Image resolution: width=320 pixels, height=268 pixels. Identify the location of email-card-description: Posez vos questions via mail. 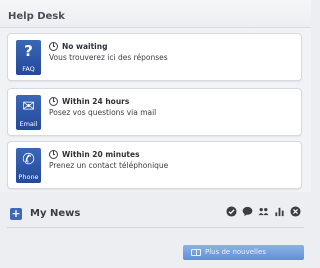
(103, 112).